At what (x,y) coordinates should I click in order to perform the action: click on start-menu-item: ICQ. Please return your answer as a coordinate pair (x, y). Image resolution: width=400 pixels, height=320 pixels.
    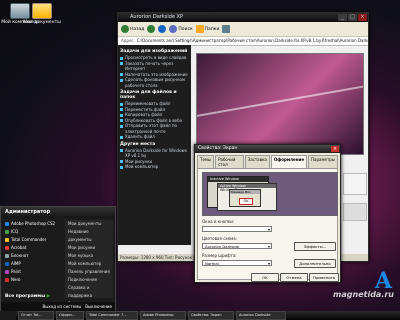
    Looking at the image, I should click on (34, 232).